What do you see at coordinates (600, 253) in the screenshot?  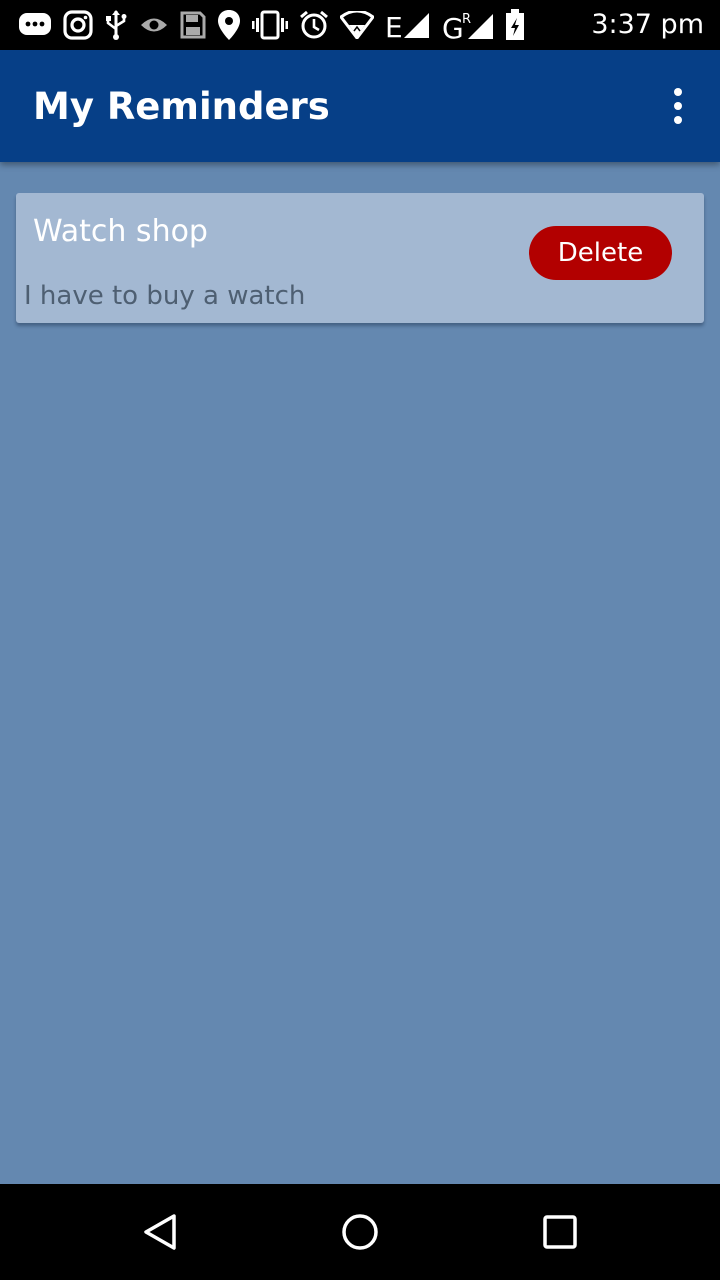 I see `delete-button: Delete` at bounding box center [600, 253].